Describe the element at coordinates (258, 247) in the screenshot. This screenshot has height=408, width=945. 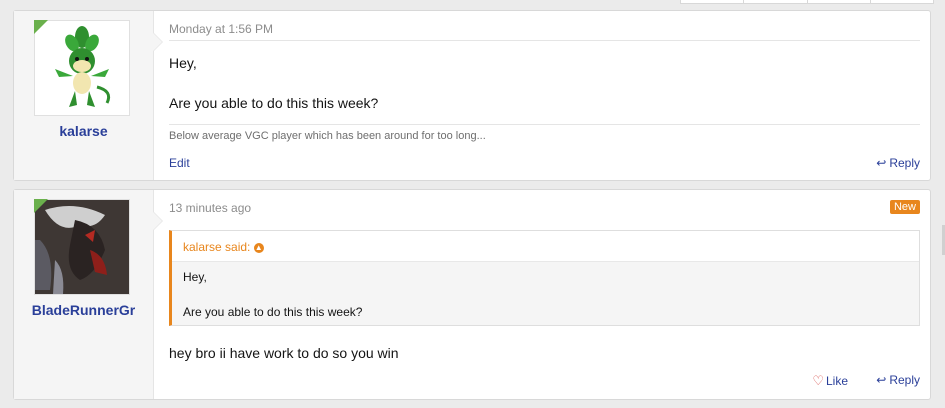
I see `arrow-up-circle-icon: ▲` at that location.